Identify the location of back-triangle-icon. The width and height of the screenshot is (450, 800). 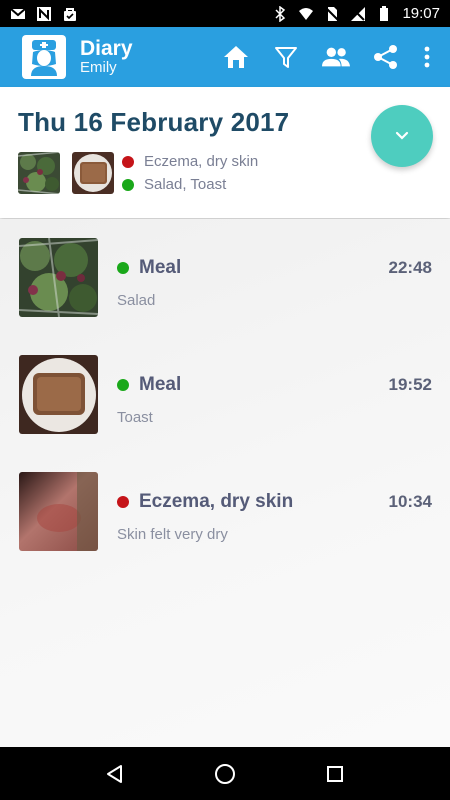
(114, 773).